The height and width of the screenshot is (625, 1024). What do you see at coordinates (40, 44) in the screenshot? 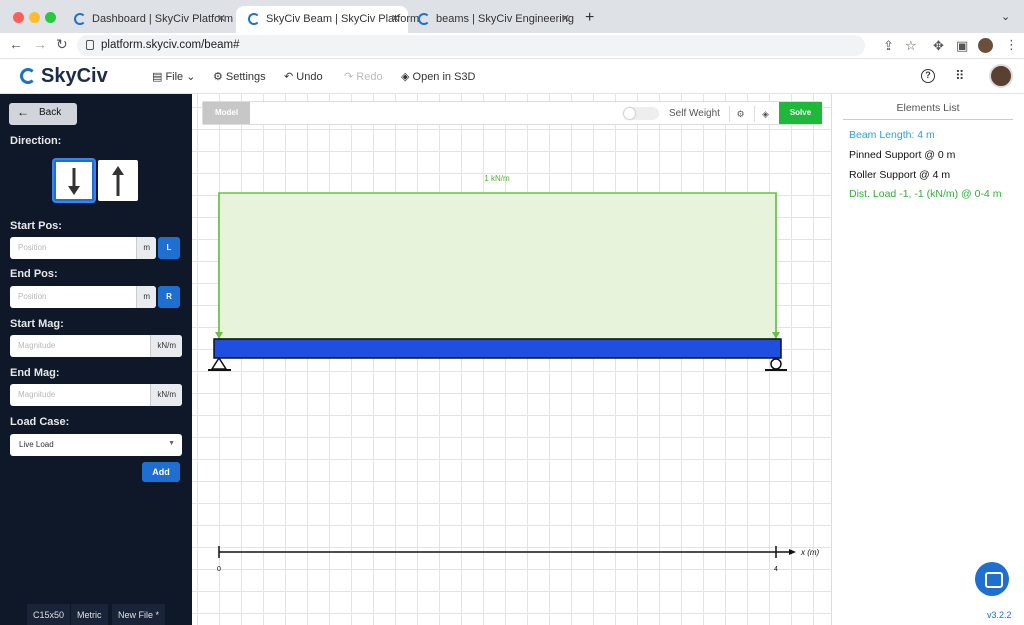
I see `forward-arrow-icon: →` at bounding box center [40, 44].